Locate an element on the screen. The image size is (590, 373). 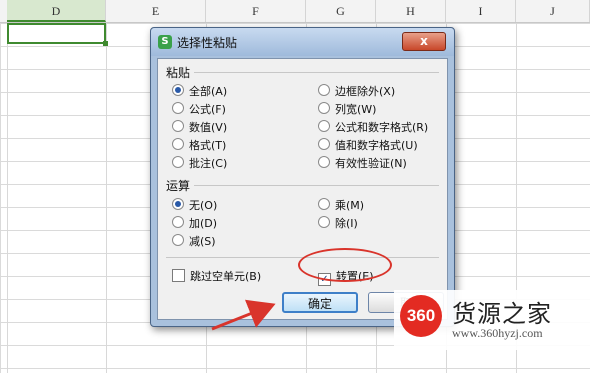
operation-group-label: 运算 is located at coordinates (178, 186).